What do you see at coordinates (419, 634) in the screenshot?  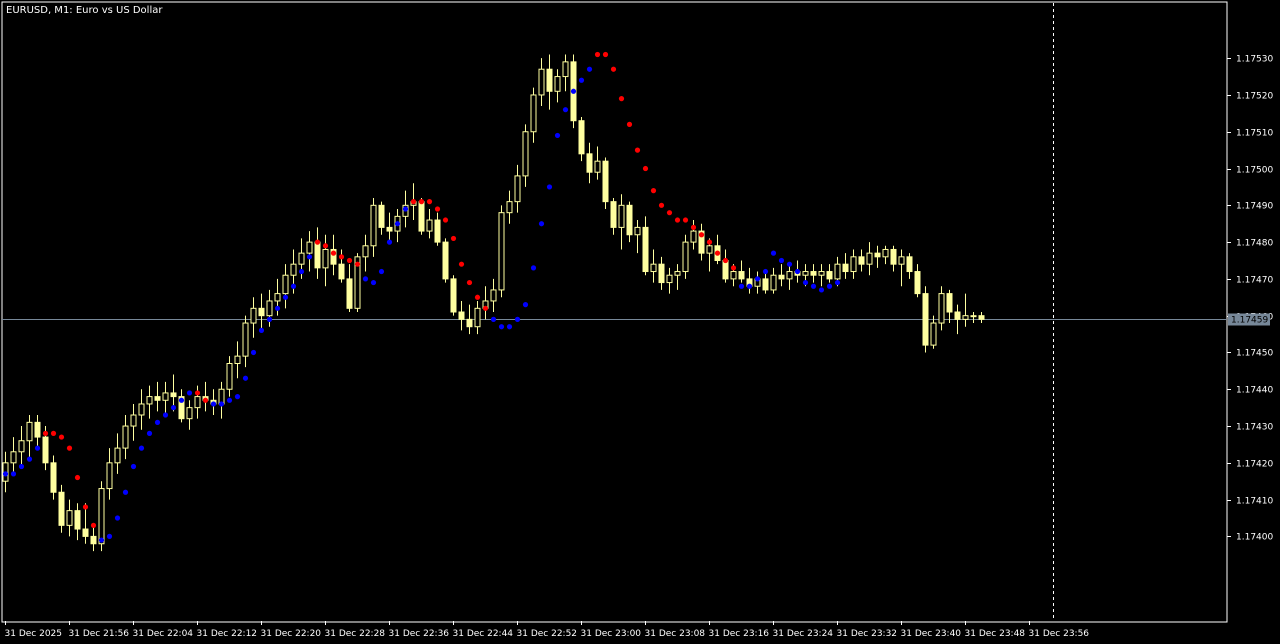 I see `x-tick-label: 31 Dec 22:36` at bounding box center [419, 634].